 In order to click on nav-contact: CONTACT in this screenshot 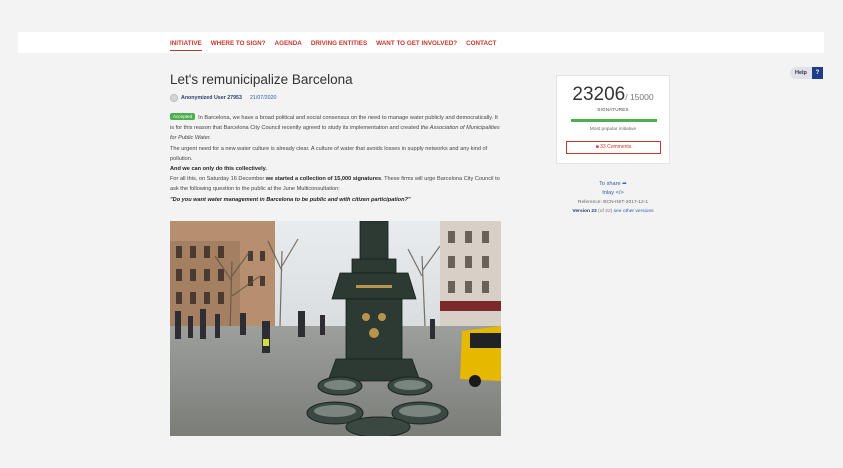, I will do `click(481, 45)`.